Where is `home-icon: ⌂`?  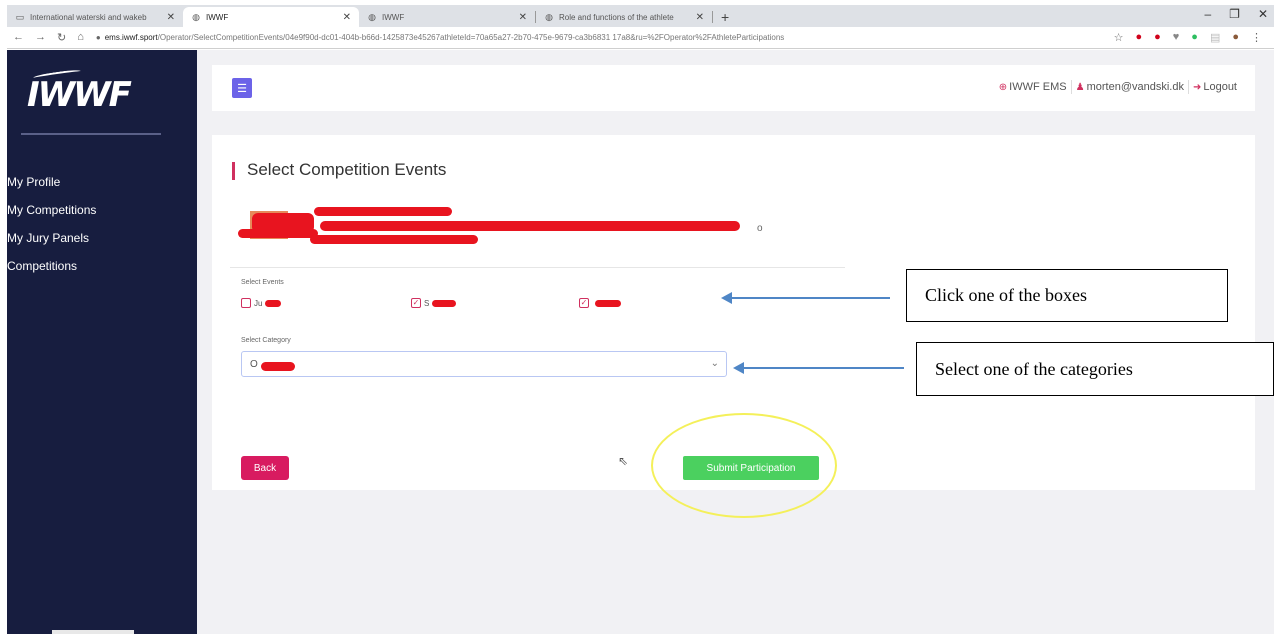
home-icon: ⌂ is located at coordinates (80, 37).